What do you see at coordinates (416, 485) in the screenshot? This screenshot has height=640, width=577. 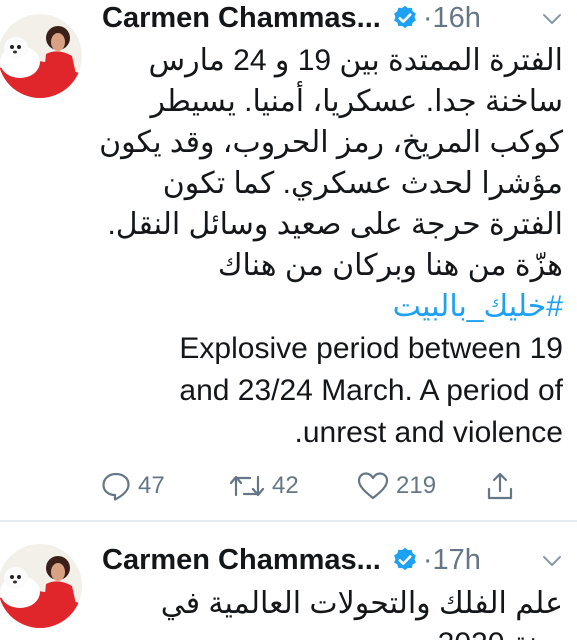 I see `like-count: 219` at bounding box center [416, 485].